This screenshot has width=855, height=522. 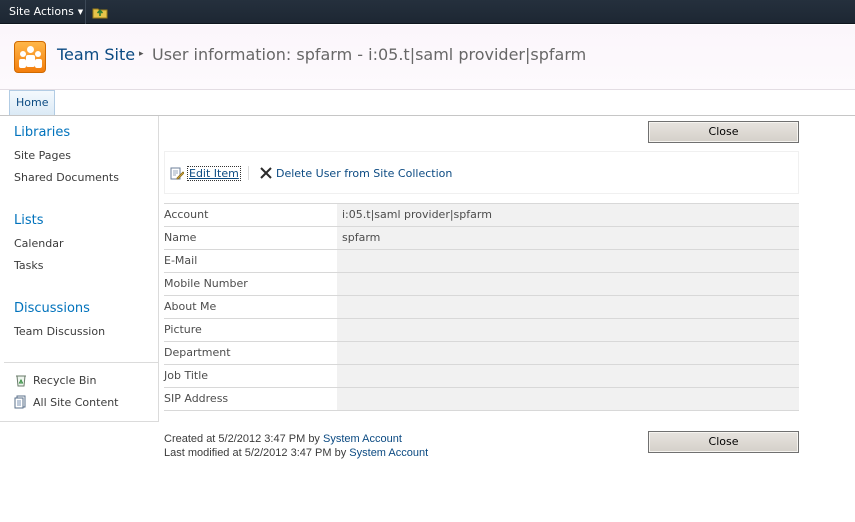 What do you see at coordinates (250, 215) in the screenshot?
I see `property-label: Account` at bounding box center [250, 215].